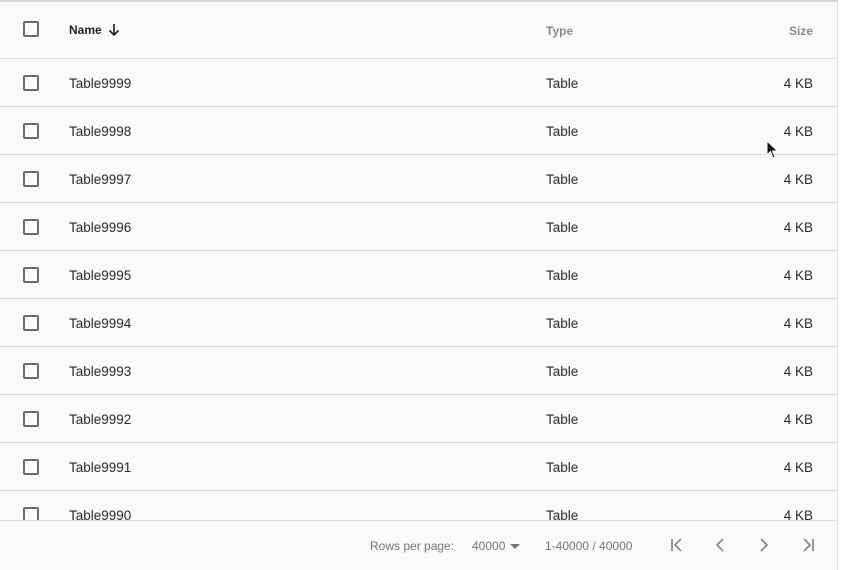 This screenshot has width=842, height=570. Describe the element at coordinates (418, 505) in the screenshot. I see `table-row: Table9990 Table 4 KB` at that location.